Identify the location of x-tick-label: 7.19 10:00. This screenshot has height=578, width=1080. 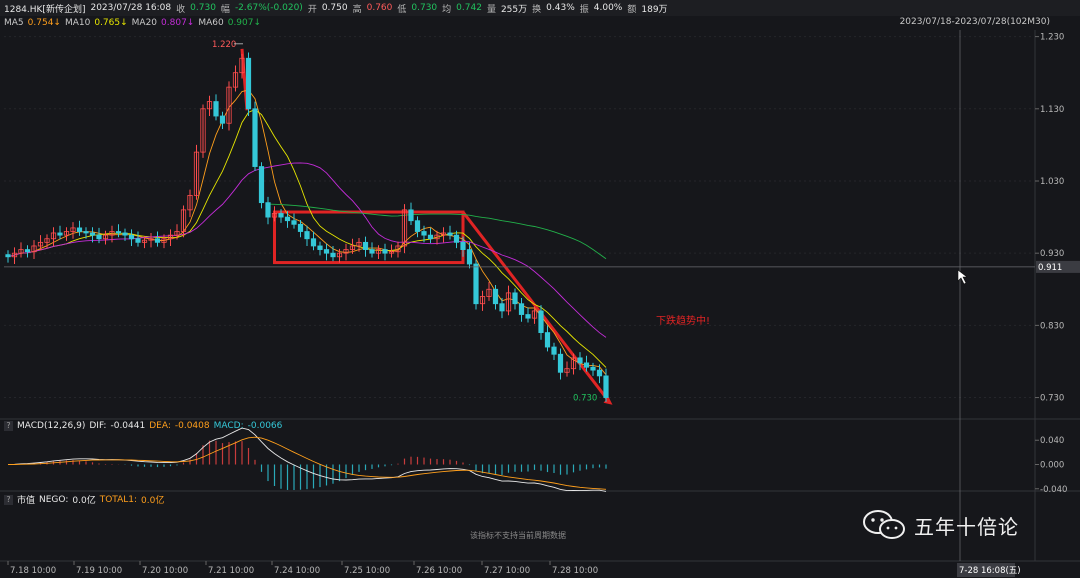
(99, 571).